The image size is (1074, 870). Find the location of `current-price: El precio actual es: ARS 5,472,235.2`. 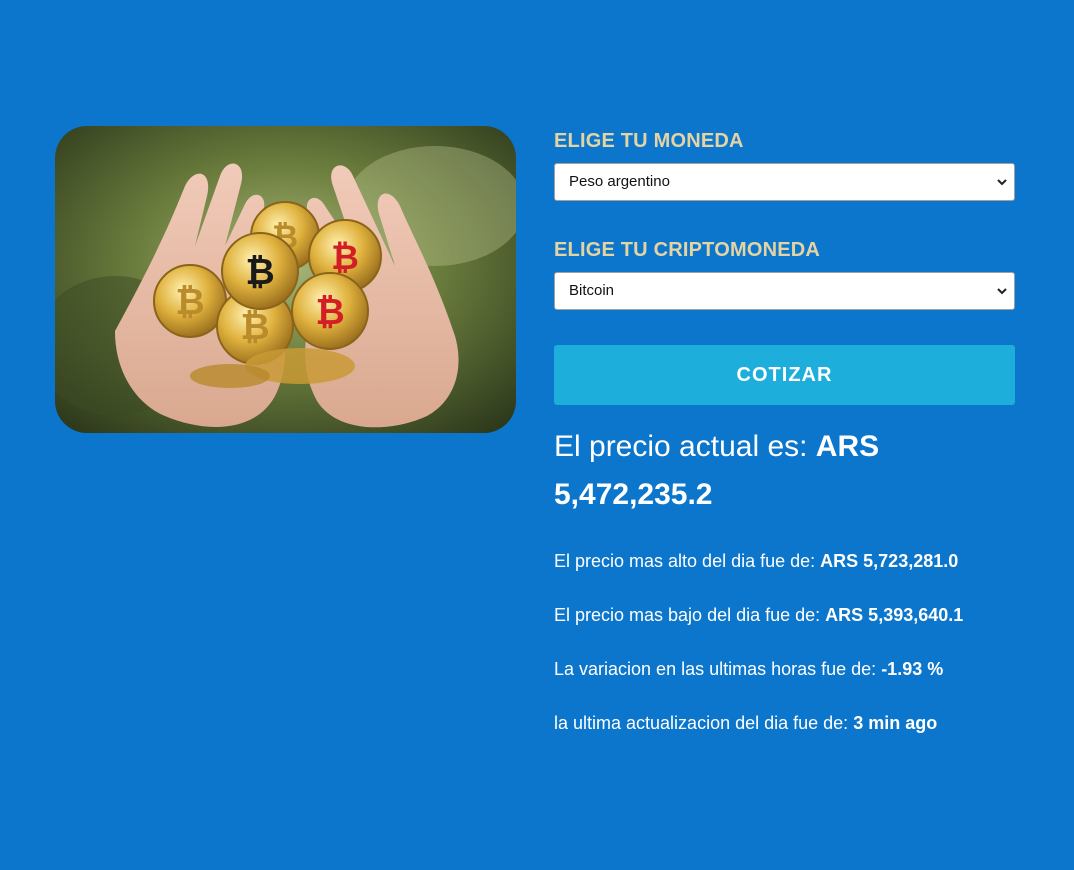

current-price: El precio actual es: ARS 5,472,235.2 is located at coordinates (784, 471).